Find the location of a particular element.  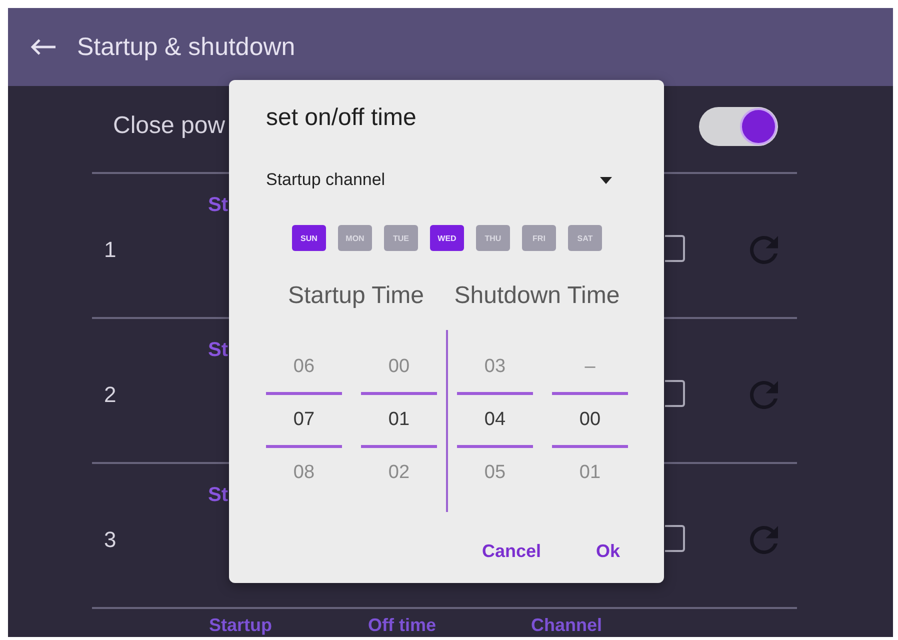

row-number: 1 is located at coordinates (110, 250).